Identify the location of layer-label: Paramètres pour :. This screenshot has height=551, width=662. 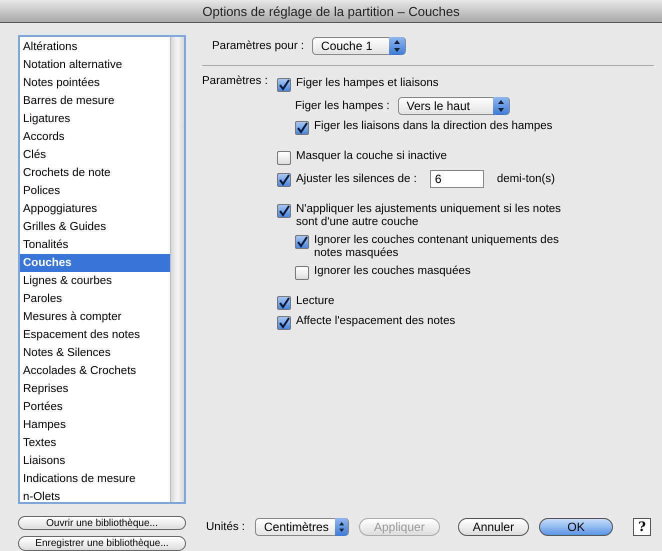
(258, 46).